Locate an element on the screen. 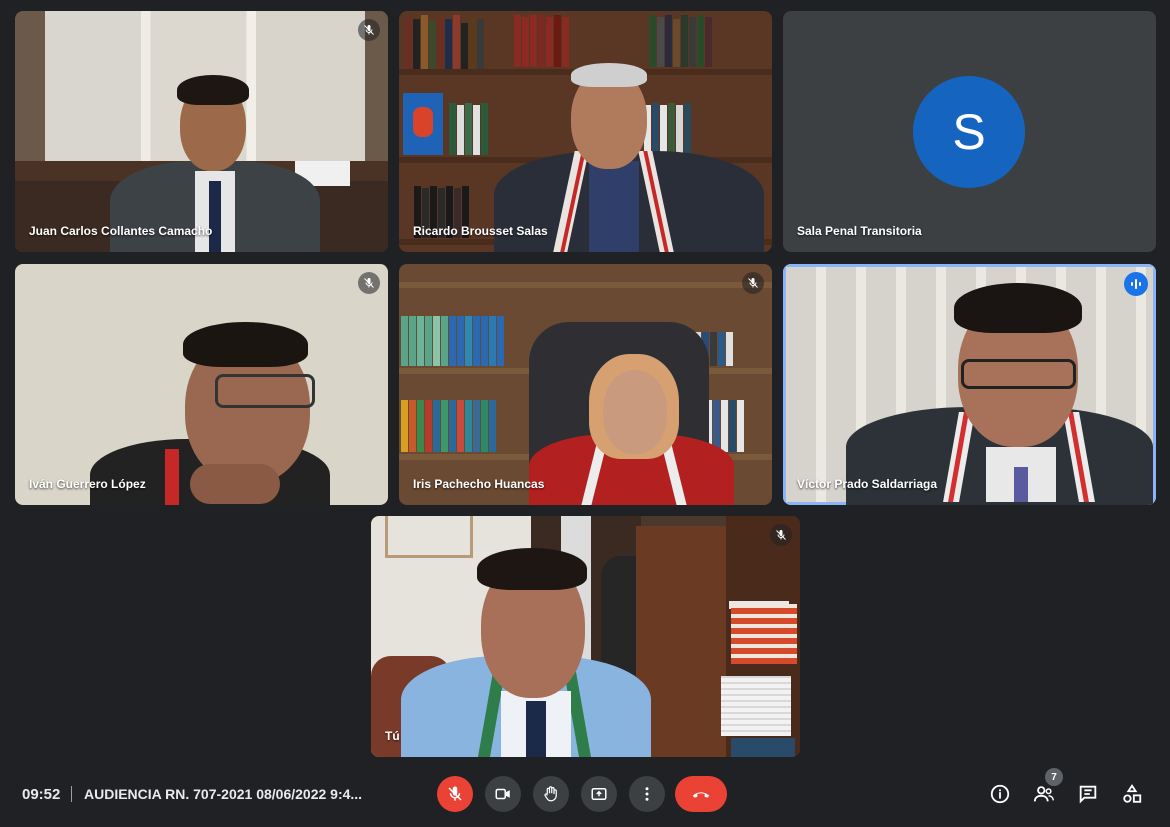 This screenshot has width=1170, height=827. info-icon is located at coordinates (1000, 794).